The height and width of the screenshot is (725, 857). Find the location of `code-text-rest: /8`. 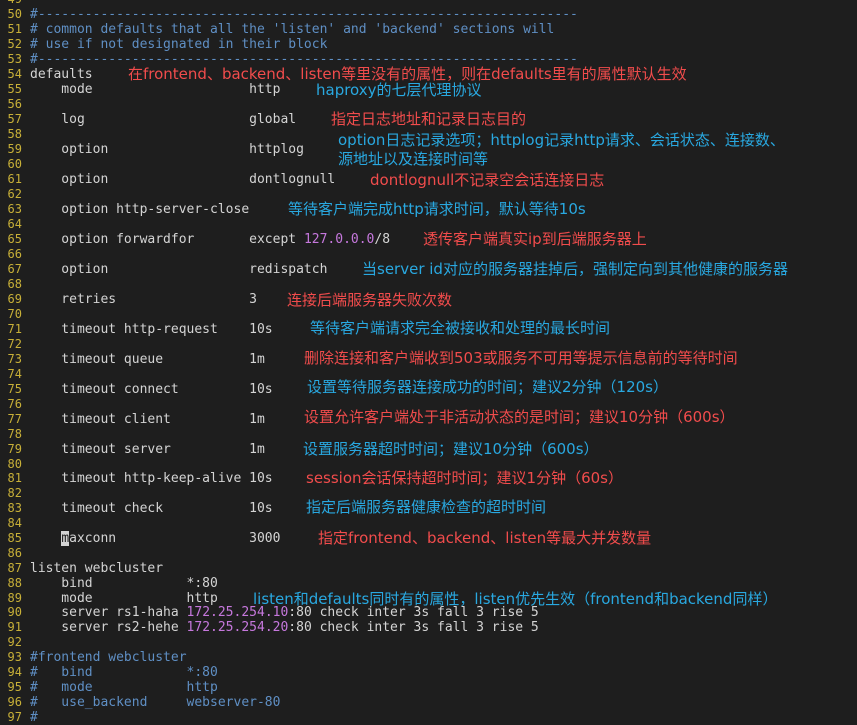

code-text-rest: /8 is located at coordinates (382, 239).